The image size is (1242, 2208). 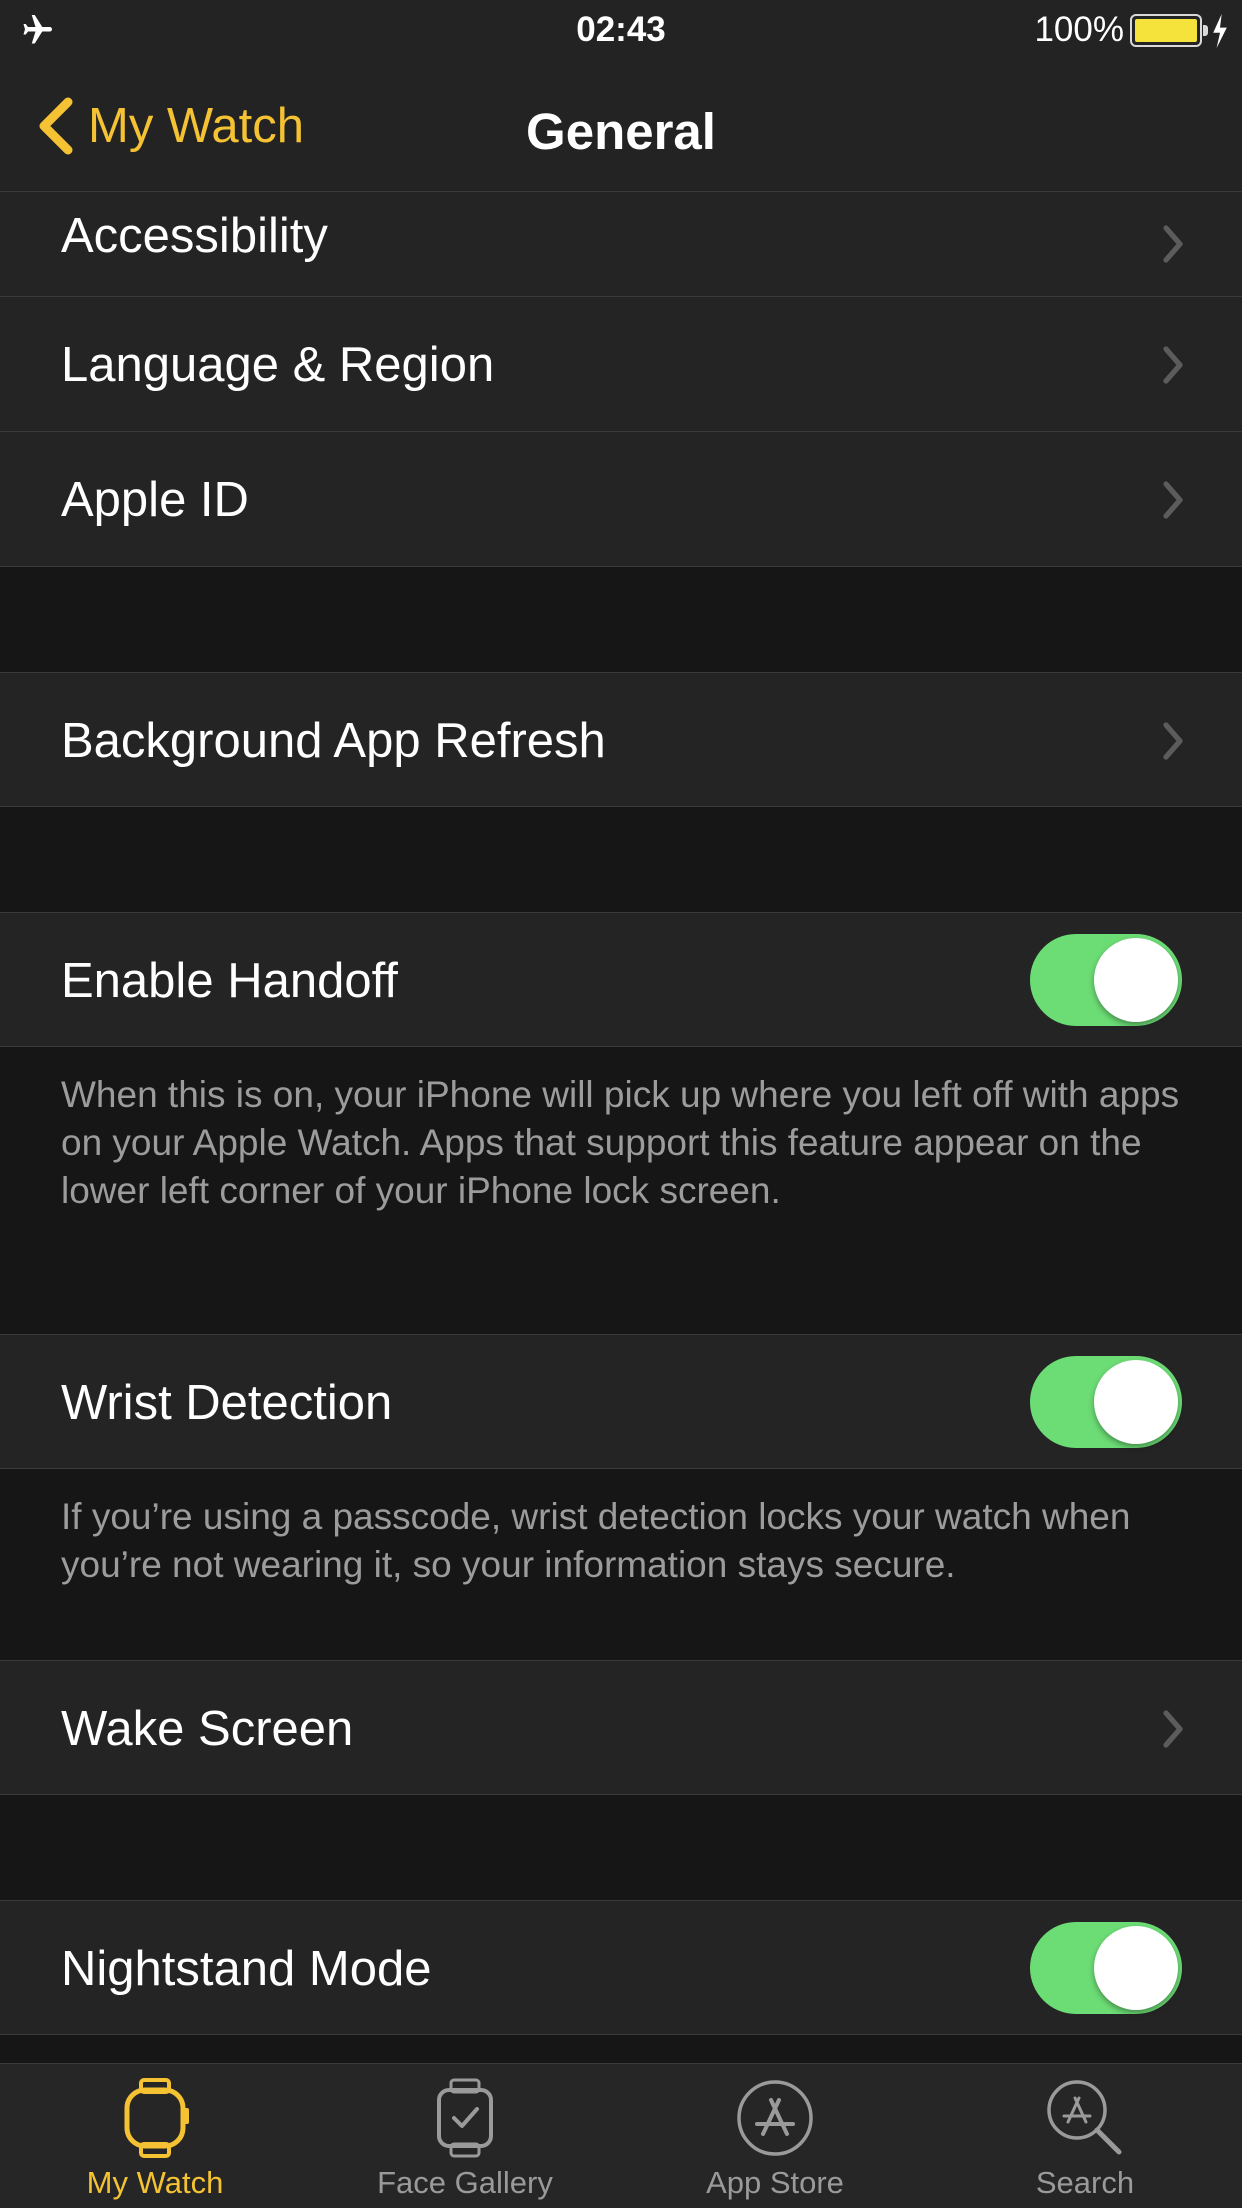 I want to click on face-gallery-icon, so click(x=465, y=2118).